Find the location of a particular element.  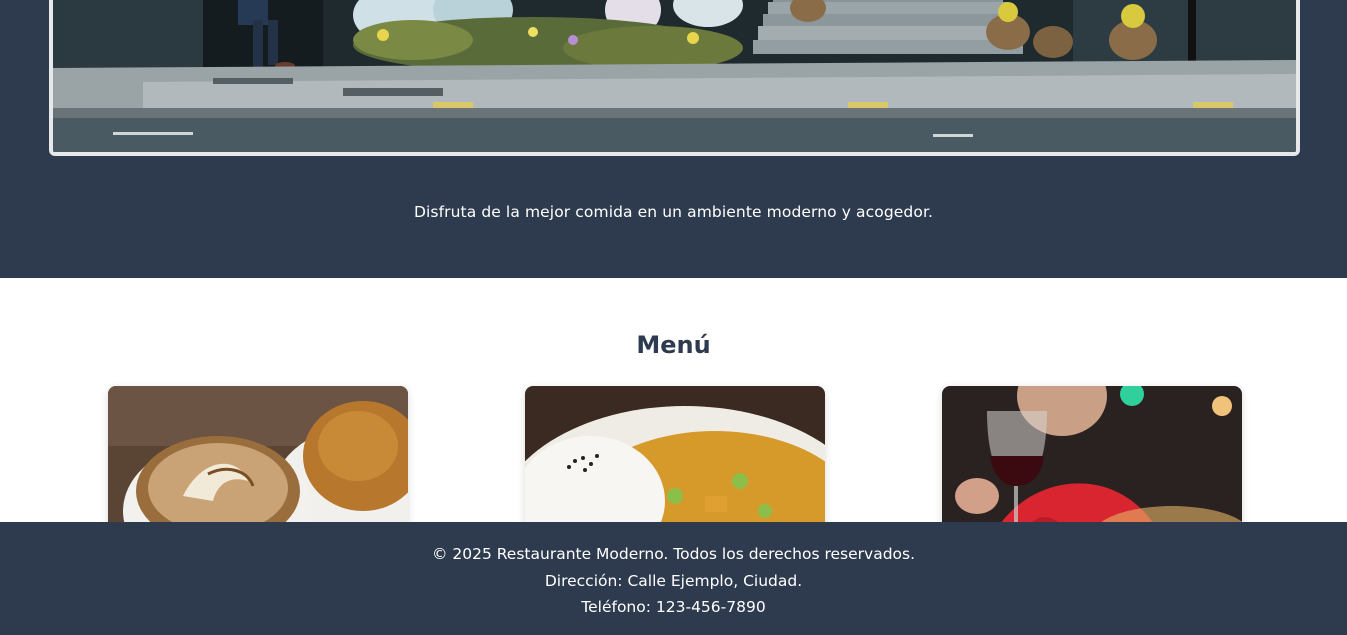

footer-address: Dirección: Calle Ejemplo, Ciudad. is located at coordinates (673, 580).